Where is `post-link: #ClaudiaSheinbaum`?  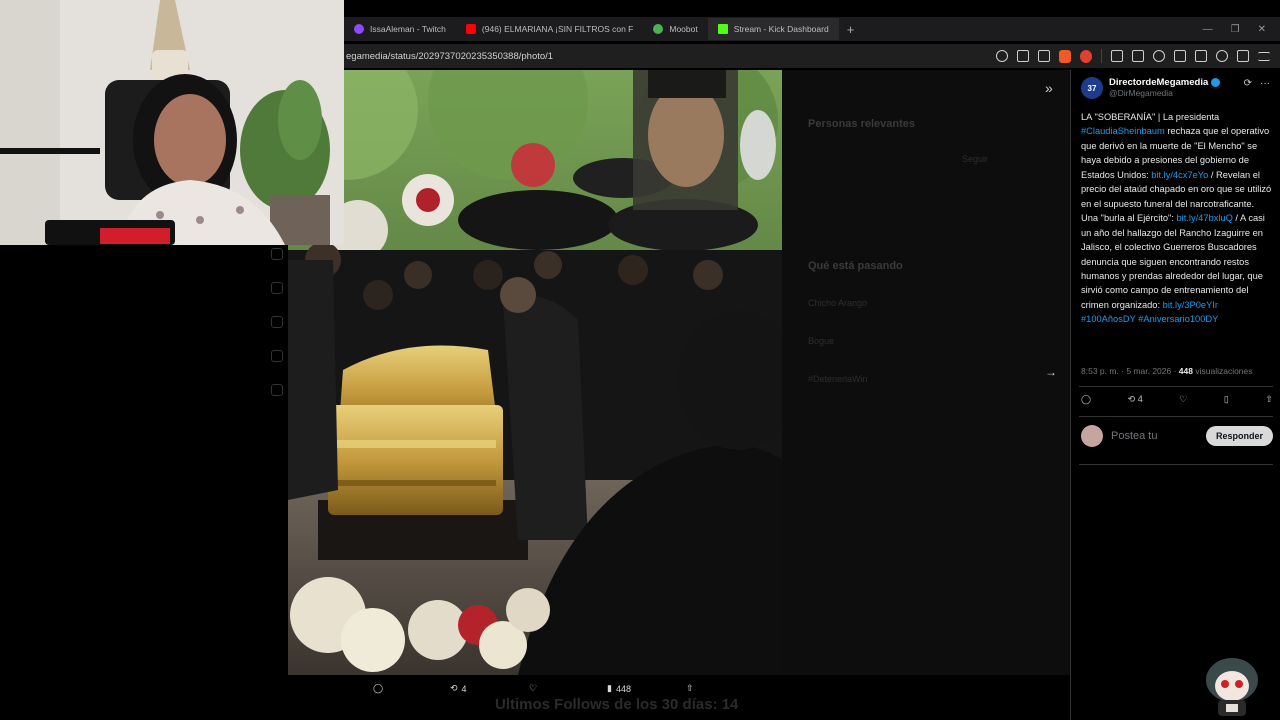 post-link: #ClaudiaSheinbaum is located at coordinates (1123, 131).